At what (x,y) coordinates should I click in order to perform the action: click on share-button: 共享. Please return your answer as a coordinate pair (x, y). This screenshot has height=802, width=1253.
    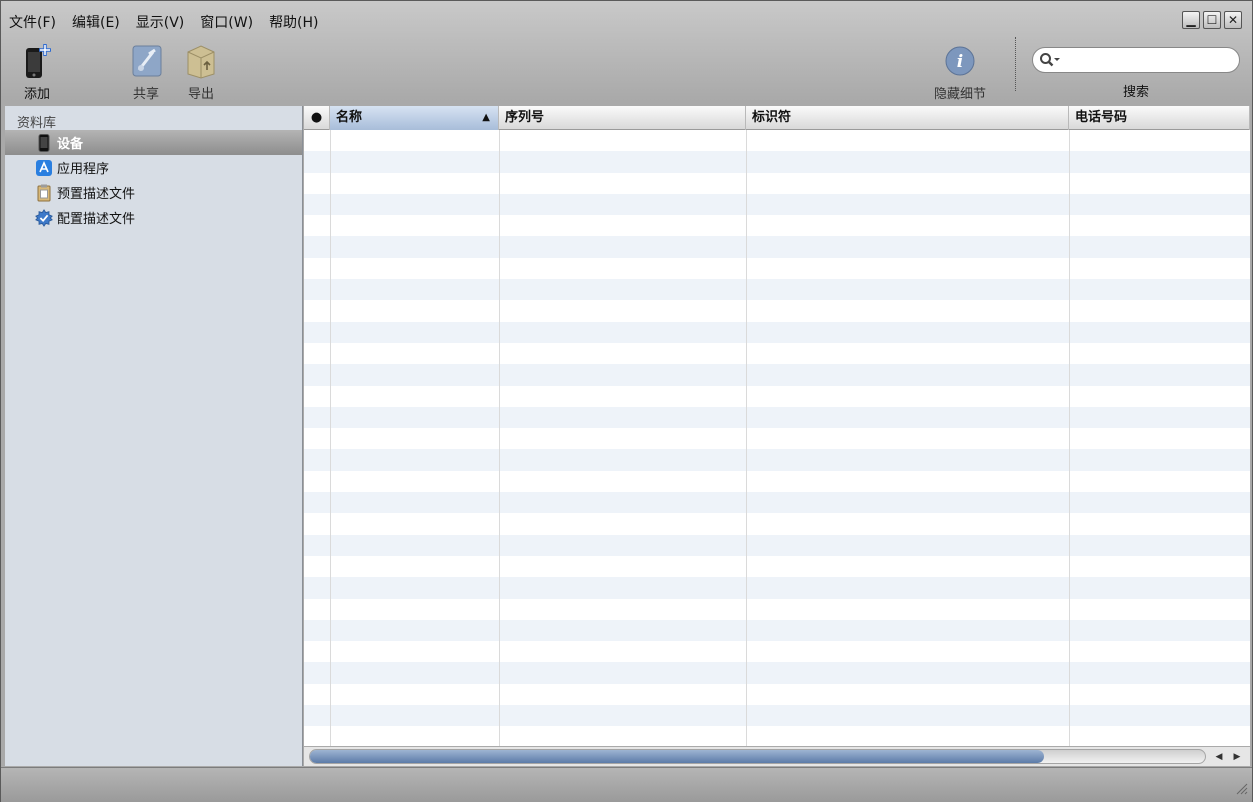
    Looking at the image, I should click on (146, 71).